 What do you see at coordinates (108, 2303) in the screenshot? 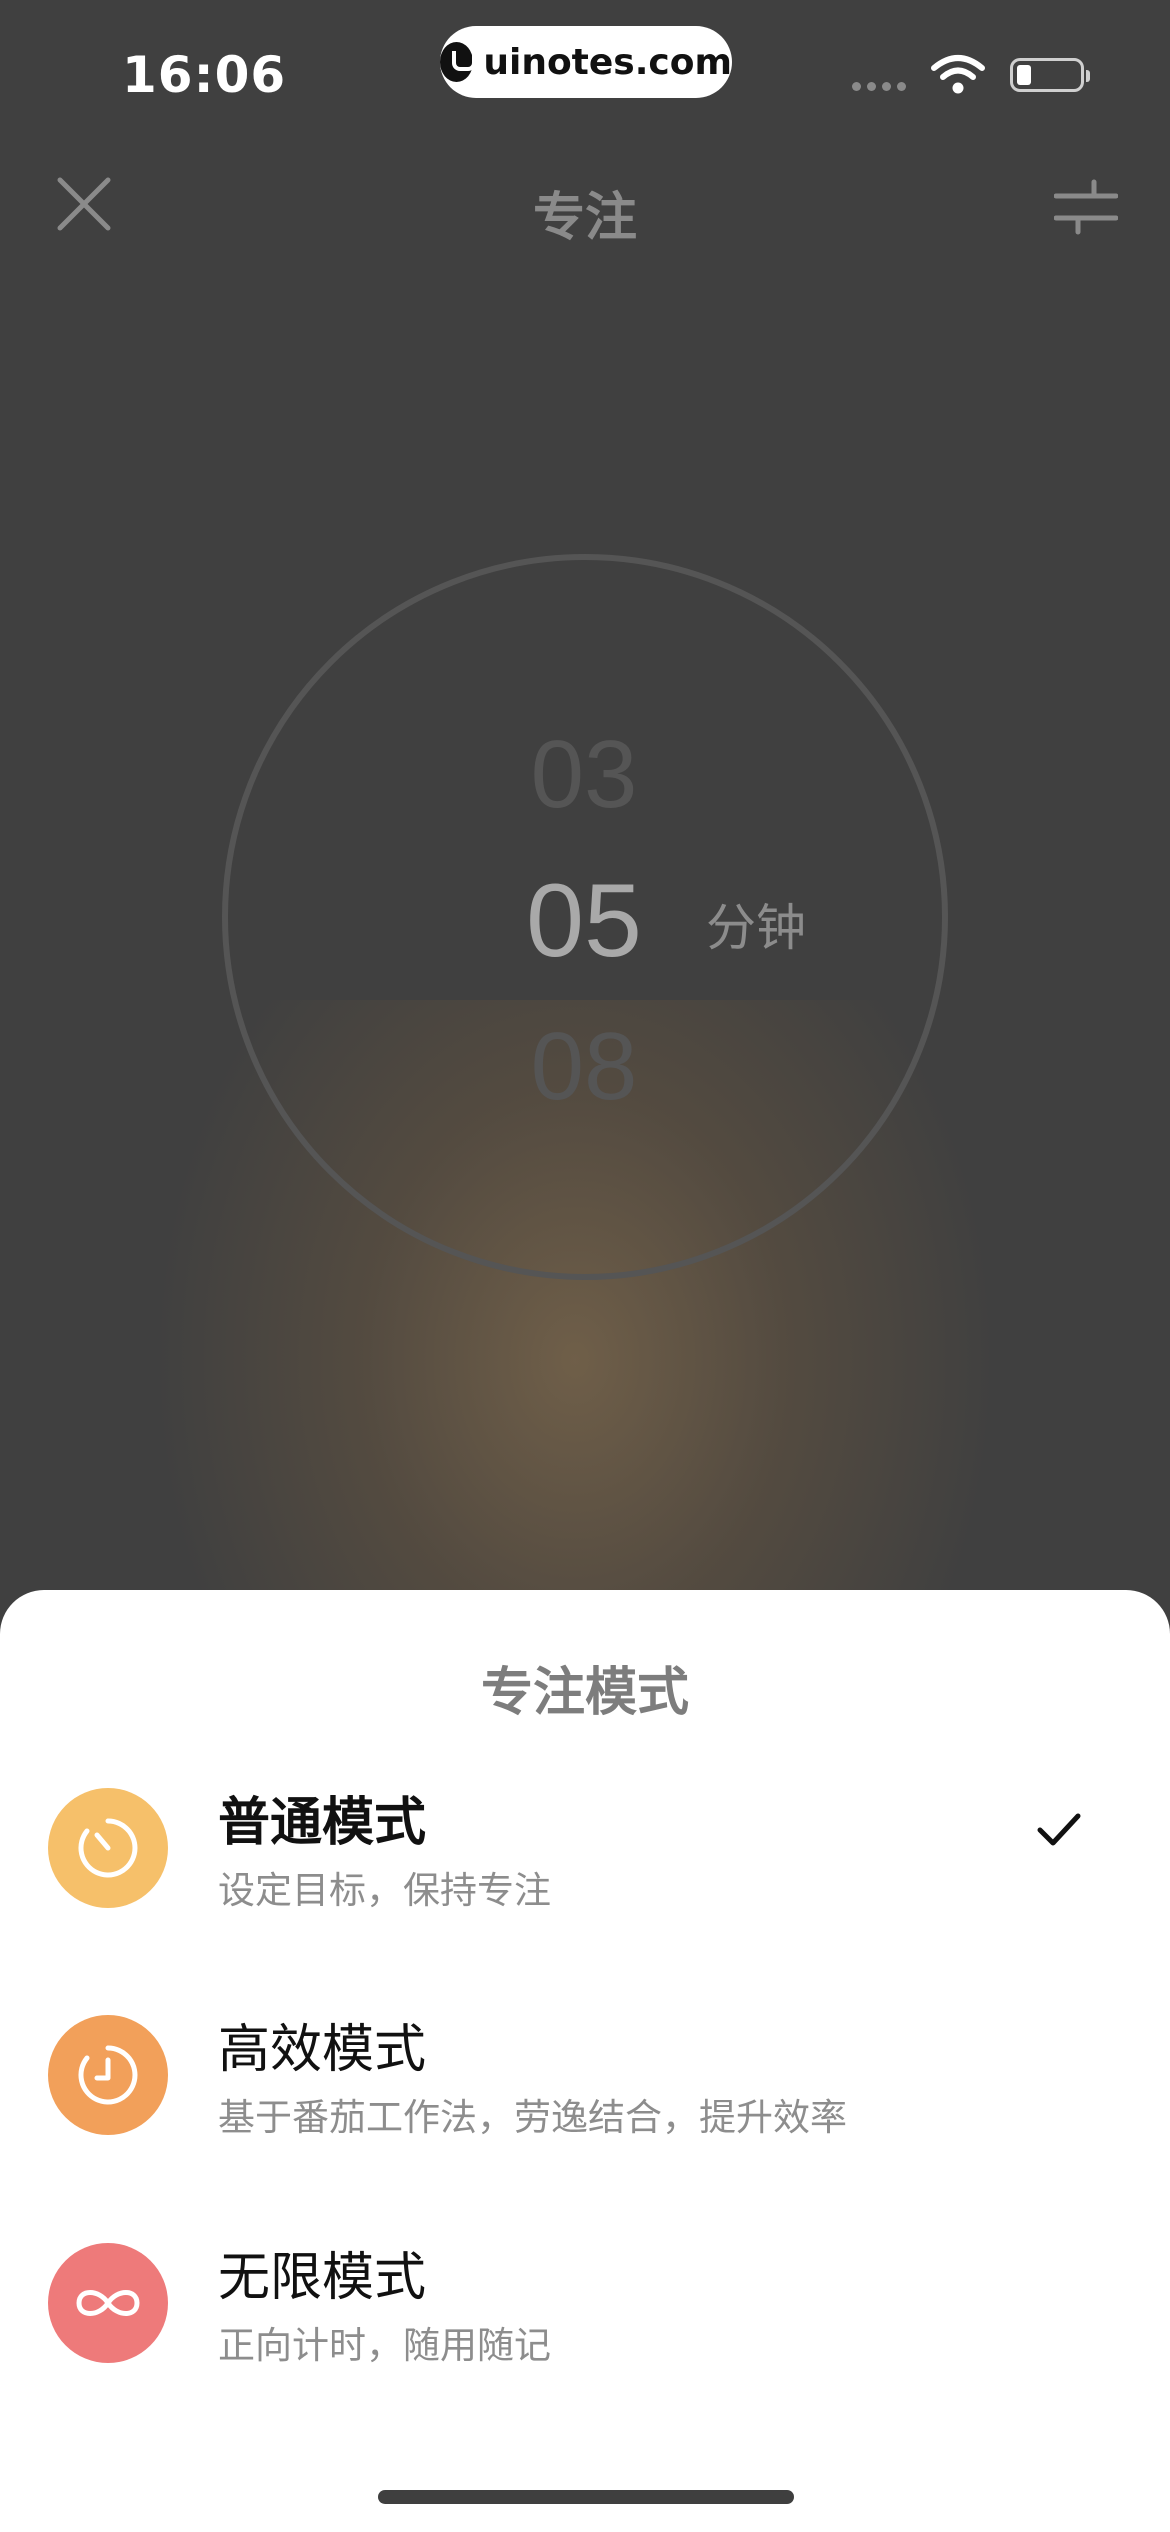
I see `infinity-icon` at bounding box center [108, 2303].